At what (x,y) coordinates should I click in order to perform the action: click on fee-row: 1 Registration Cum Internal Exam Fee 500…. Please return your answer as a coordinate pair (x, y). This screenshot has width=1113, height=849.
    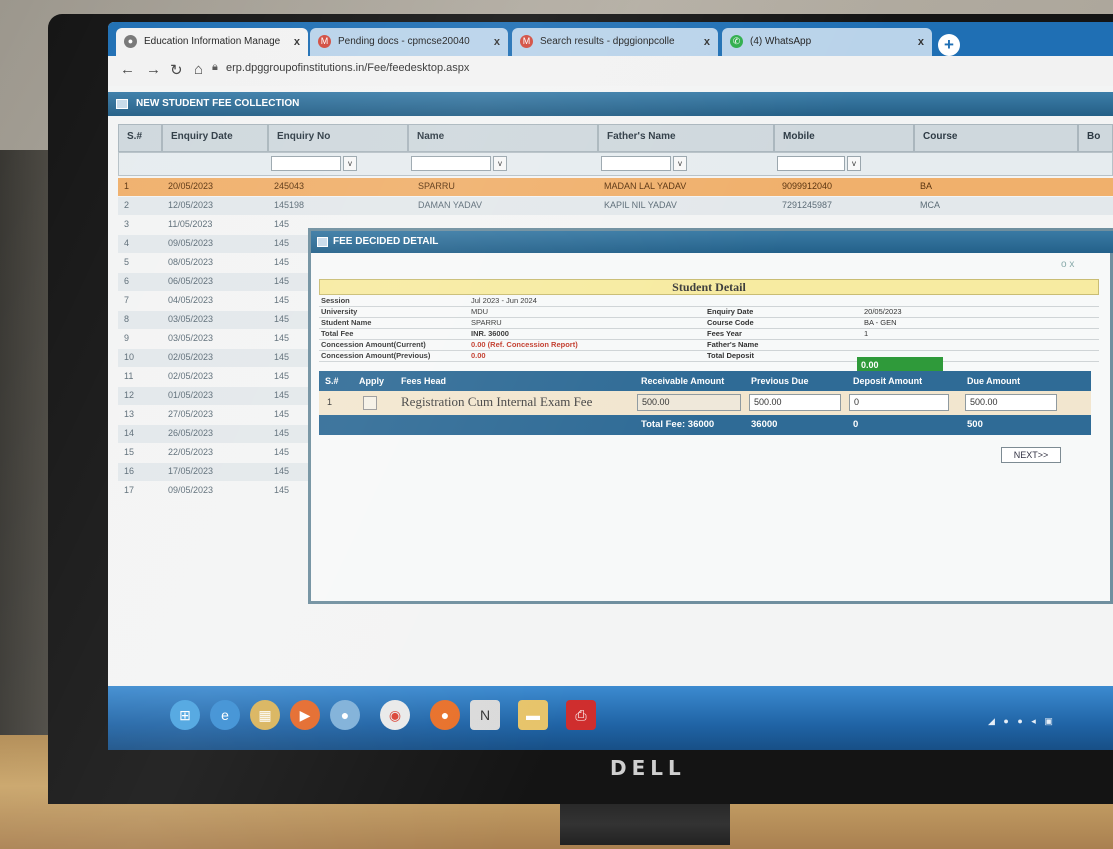
    Looking at the image, I should click on (705, 403).